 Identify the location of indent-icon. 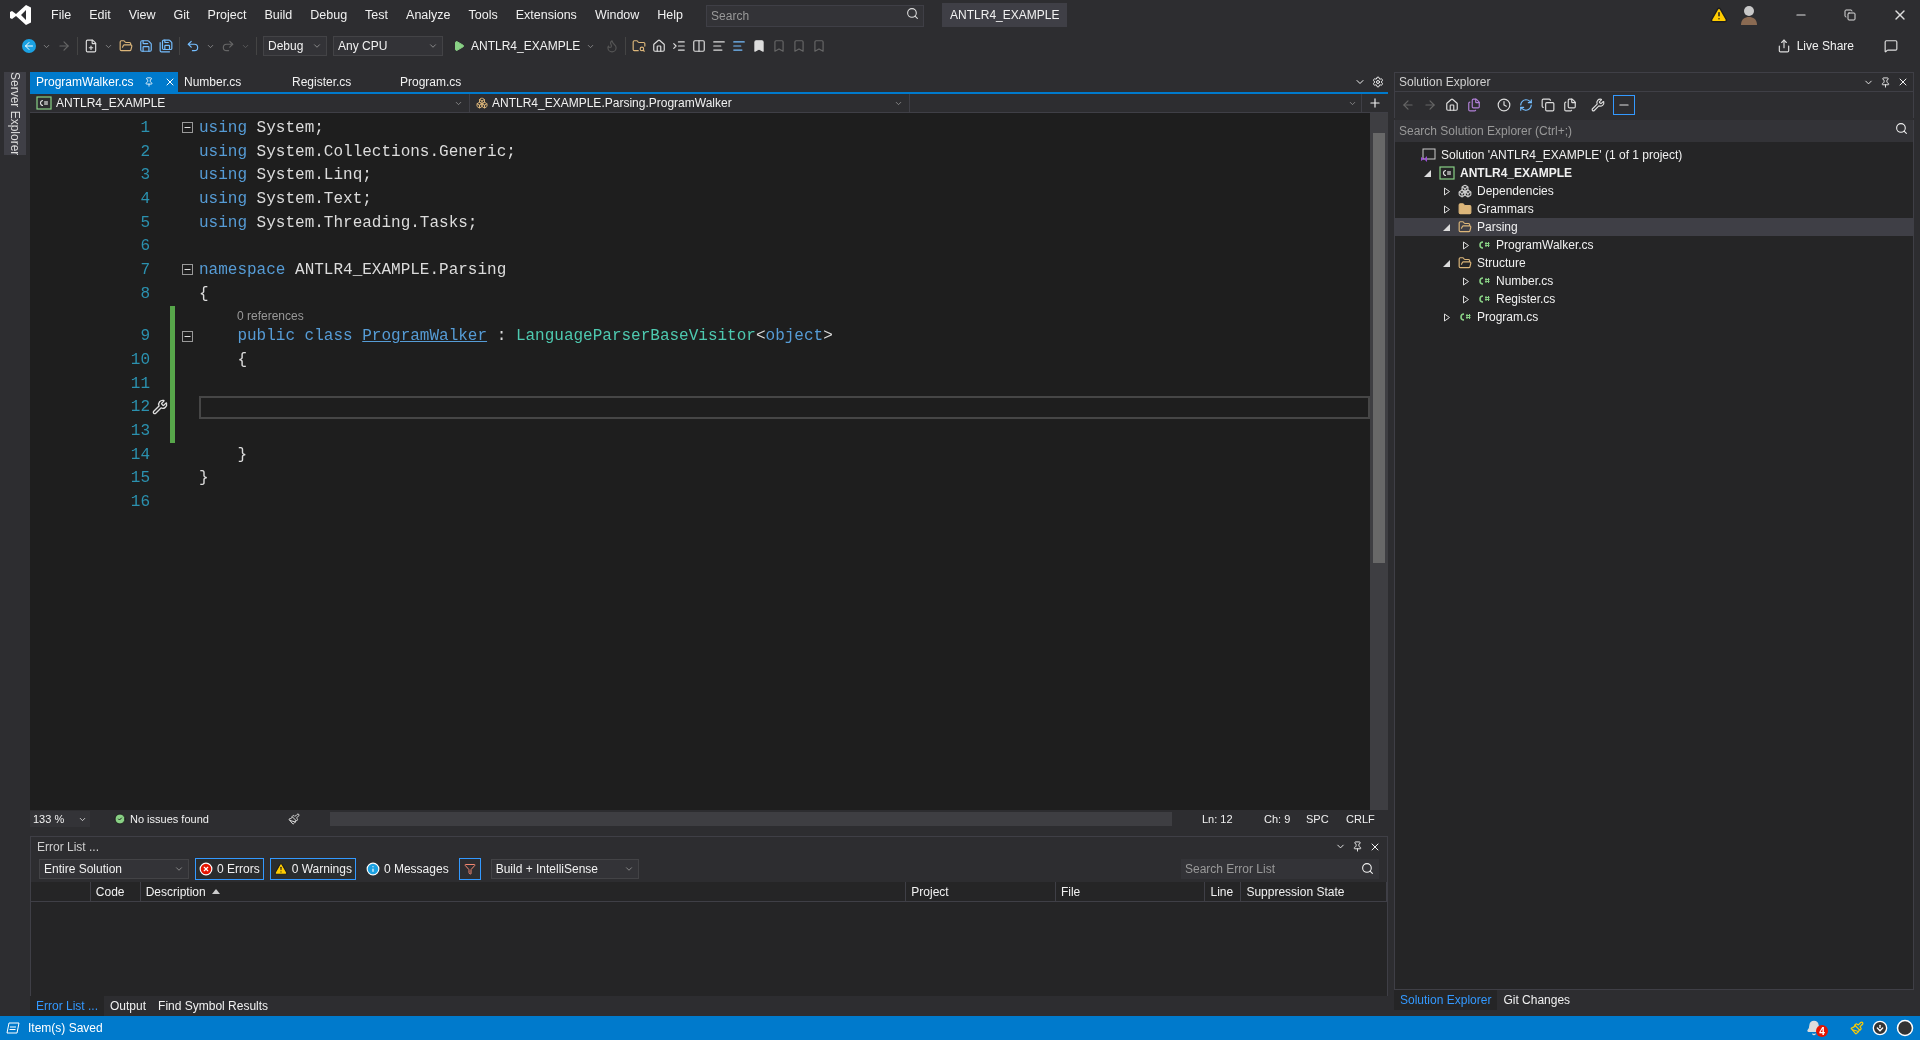
(679, 46).